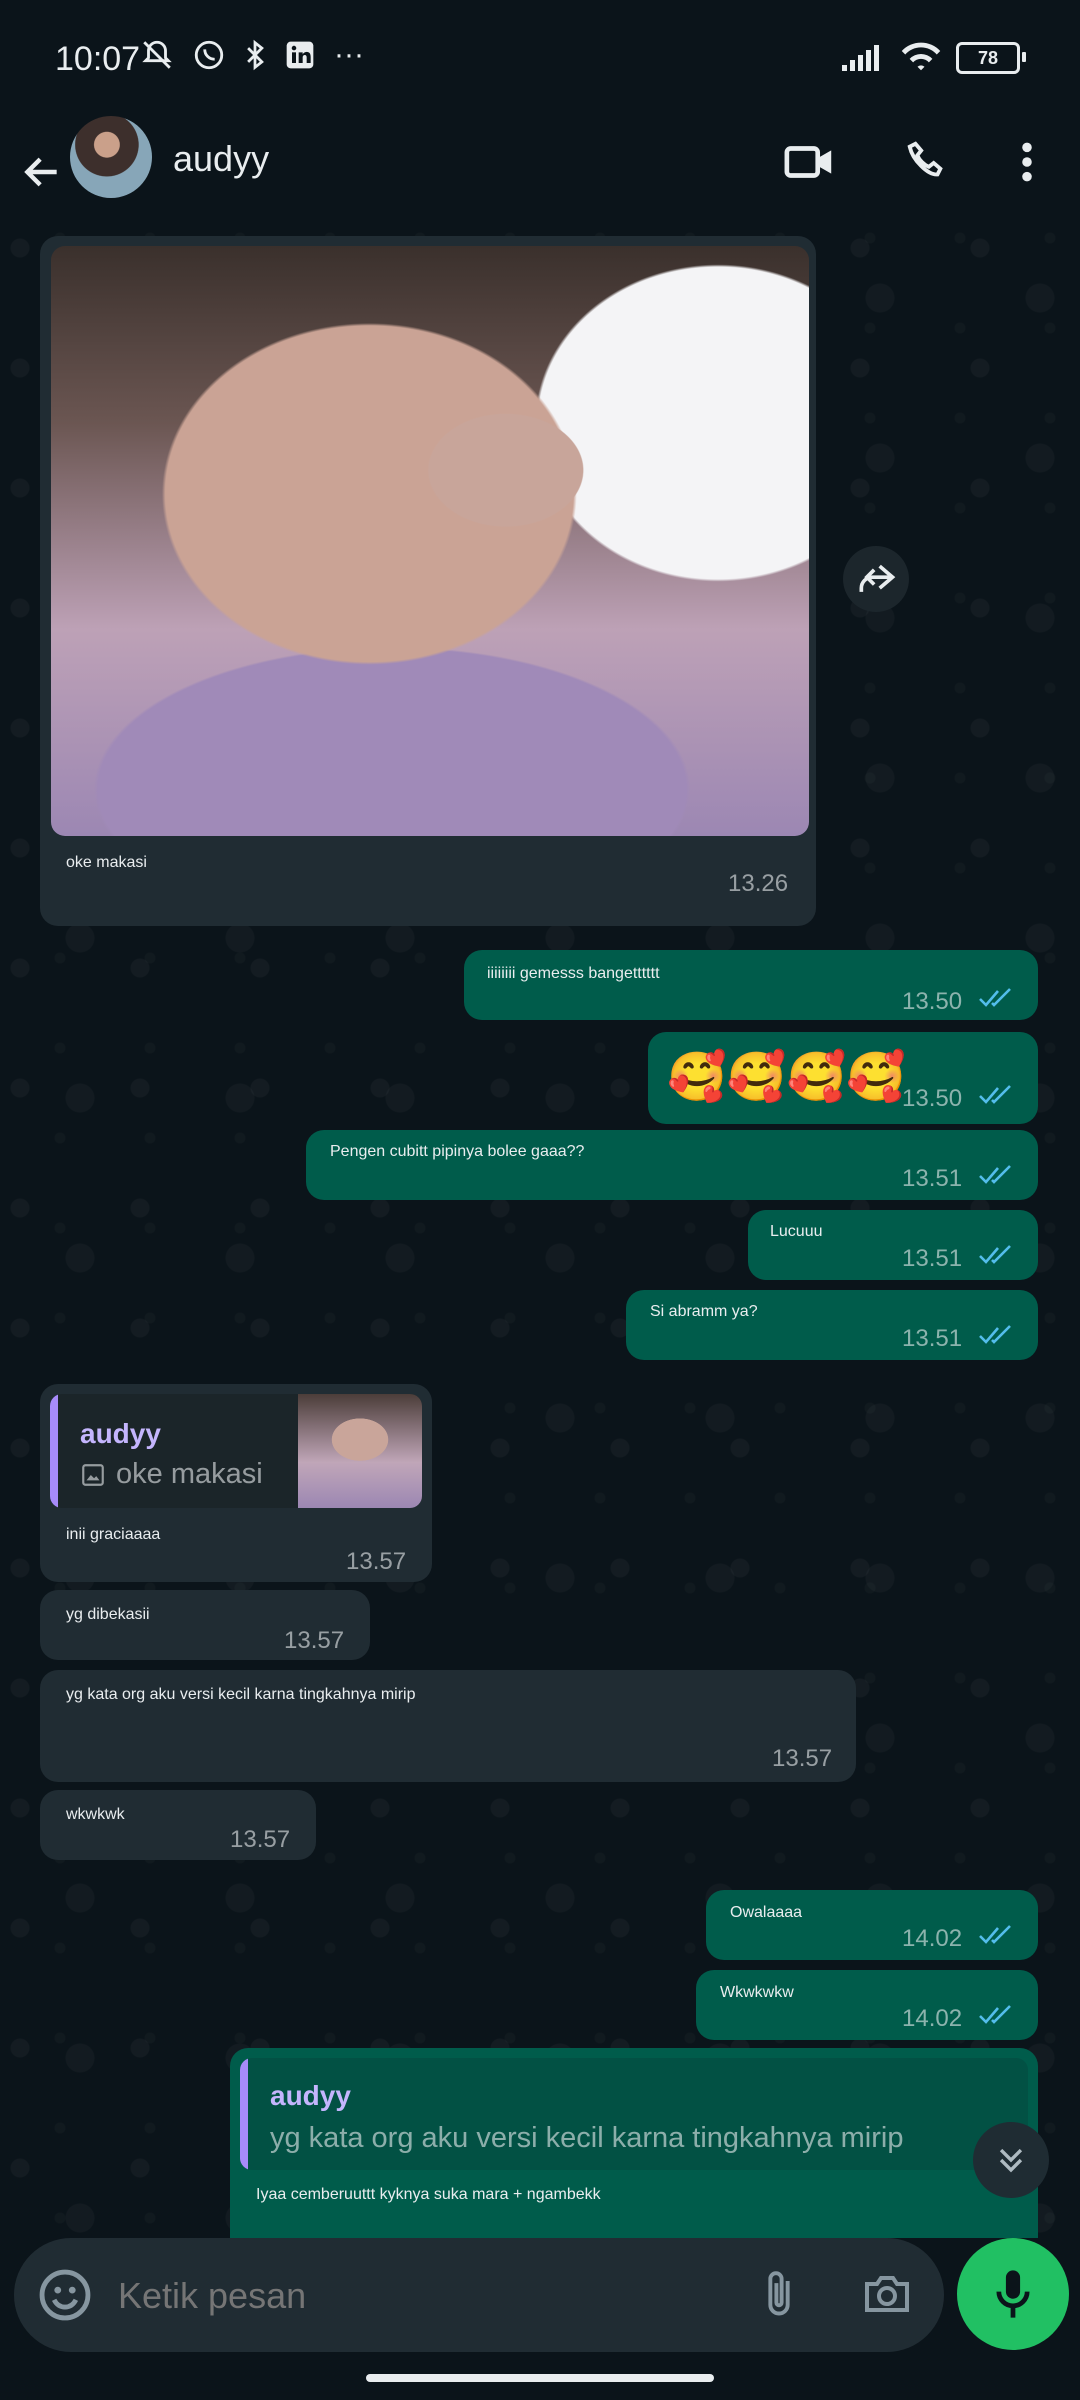 The width and height of the screenshot is (1080, 2400). I want to click on signal-icon, so click(860, 58).